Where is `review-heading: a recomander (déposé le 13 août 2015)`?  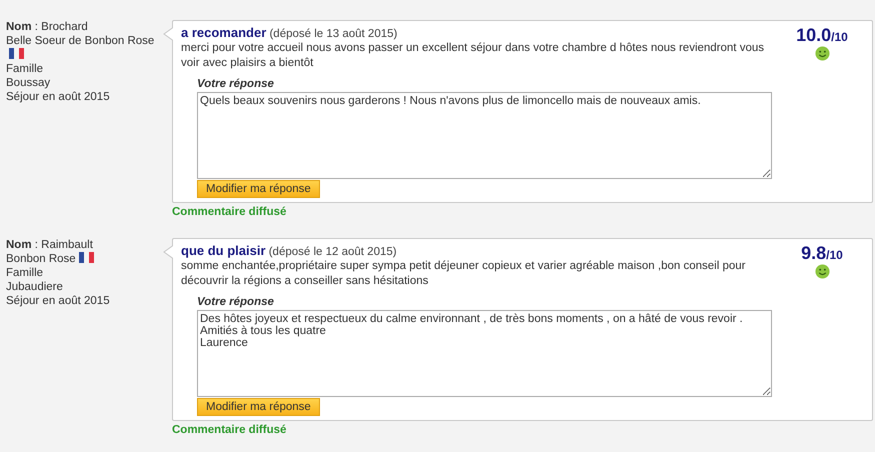
review-heading: a recomander (déposé le 13 août 2015) is located at coordinates (289, 32).